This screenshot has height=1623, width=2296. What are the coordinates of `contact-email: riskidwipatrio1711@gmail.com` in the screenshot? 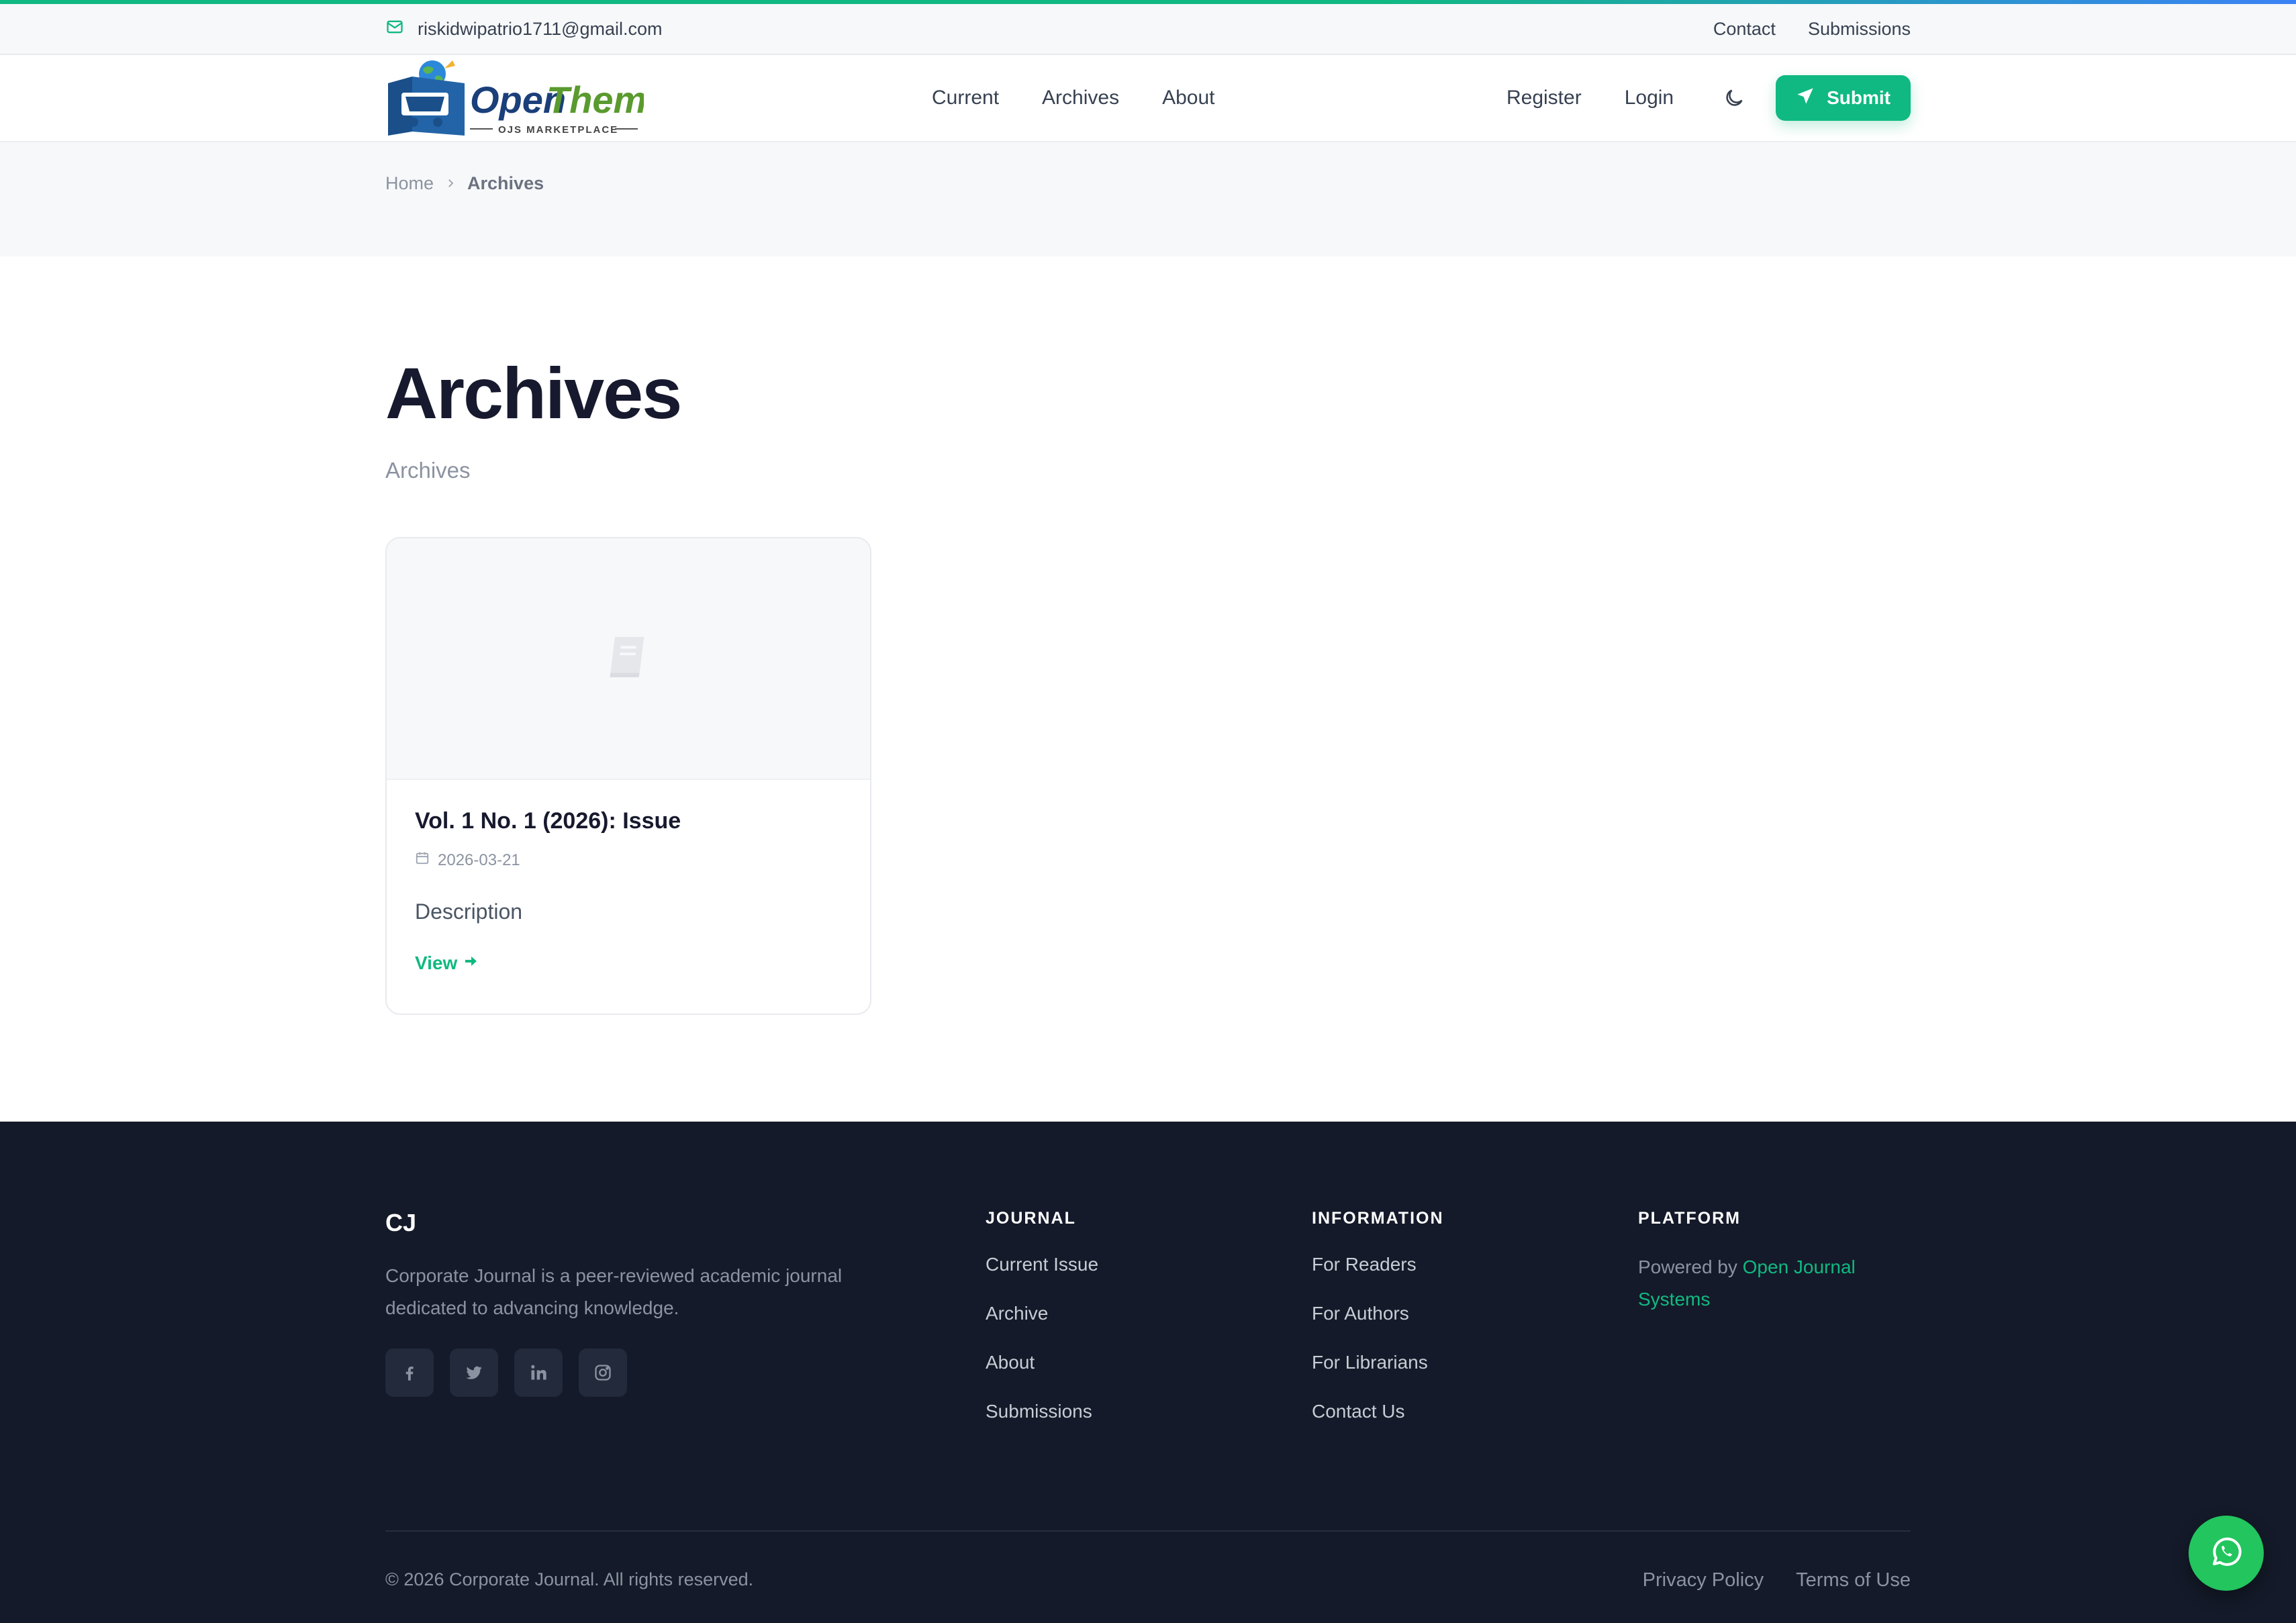 It's located at (524, 29).